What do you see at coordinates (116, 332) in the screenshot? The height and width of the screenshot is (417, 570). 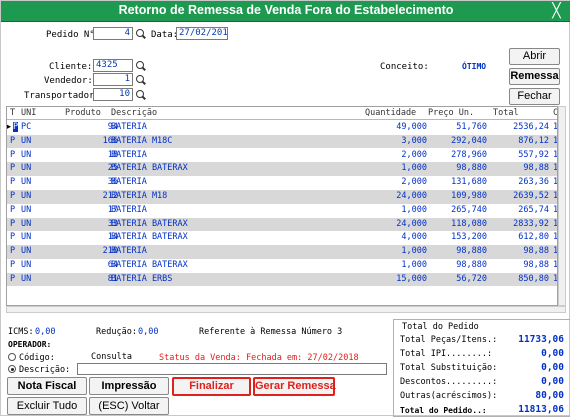 I see `reducao-label: Redução:` at bounding box center [116, 332].